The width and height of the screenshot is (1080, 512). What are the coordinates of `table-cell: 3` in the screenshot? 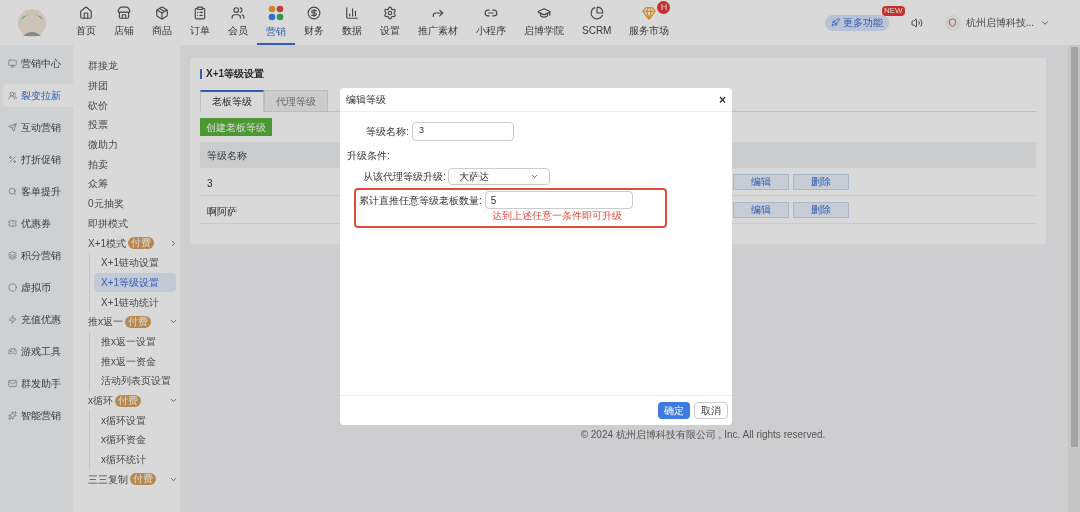 It's located at (210, 183).